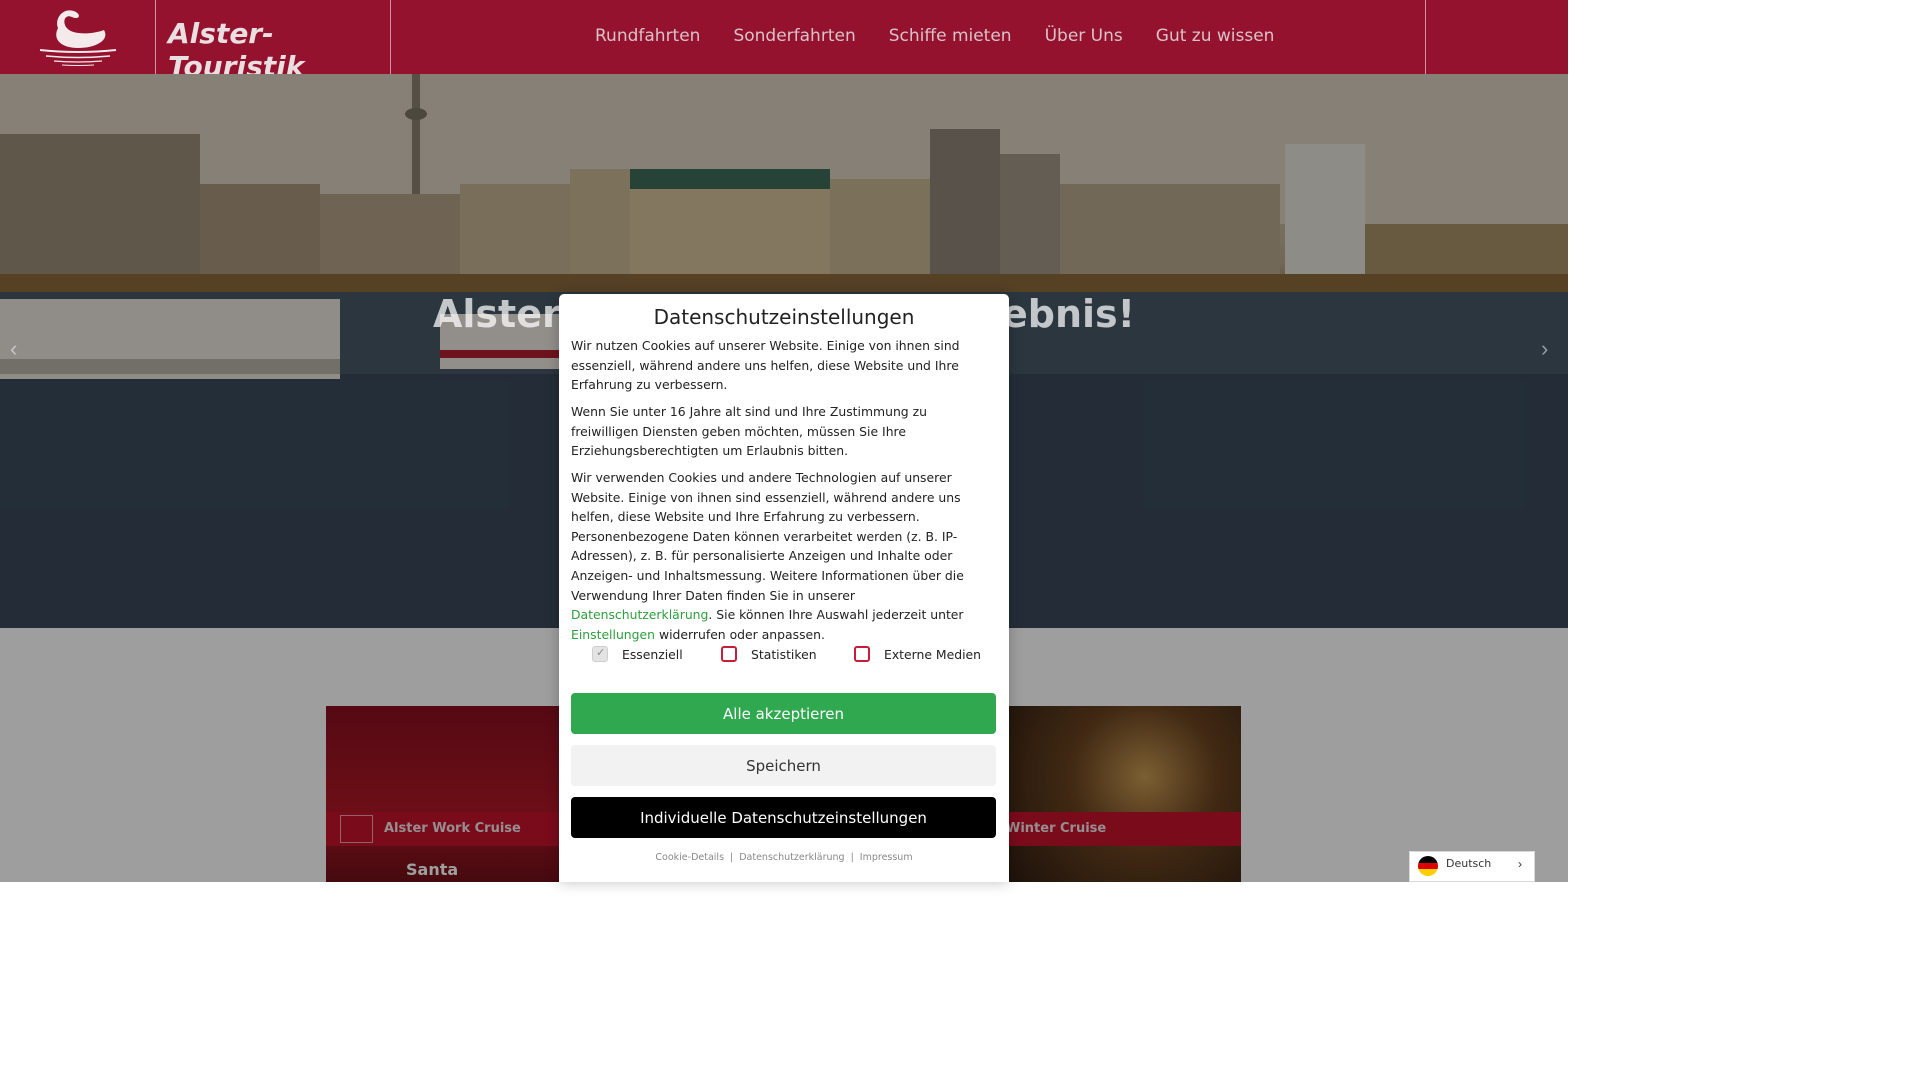 This screenshot has width=1920, height=1080. Describe the element at coordinates (647, 36) in the screenshot. I see `nav-item-rundfahrten: Rundfahrten` at that location.